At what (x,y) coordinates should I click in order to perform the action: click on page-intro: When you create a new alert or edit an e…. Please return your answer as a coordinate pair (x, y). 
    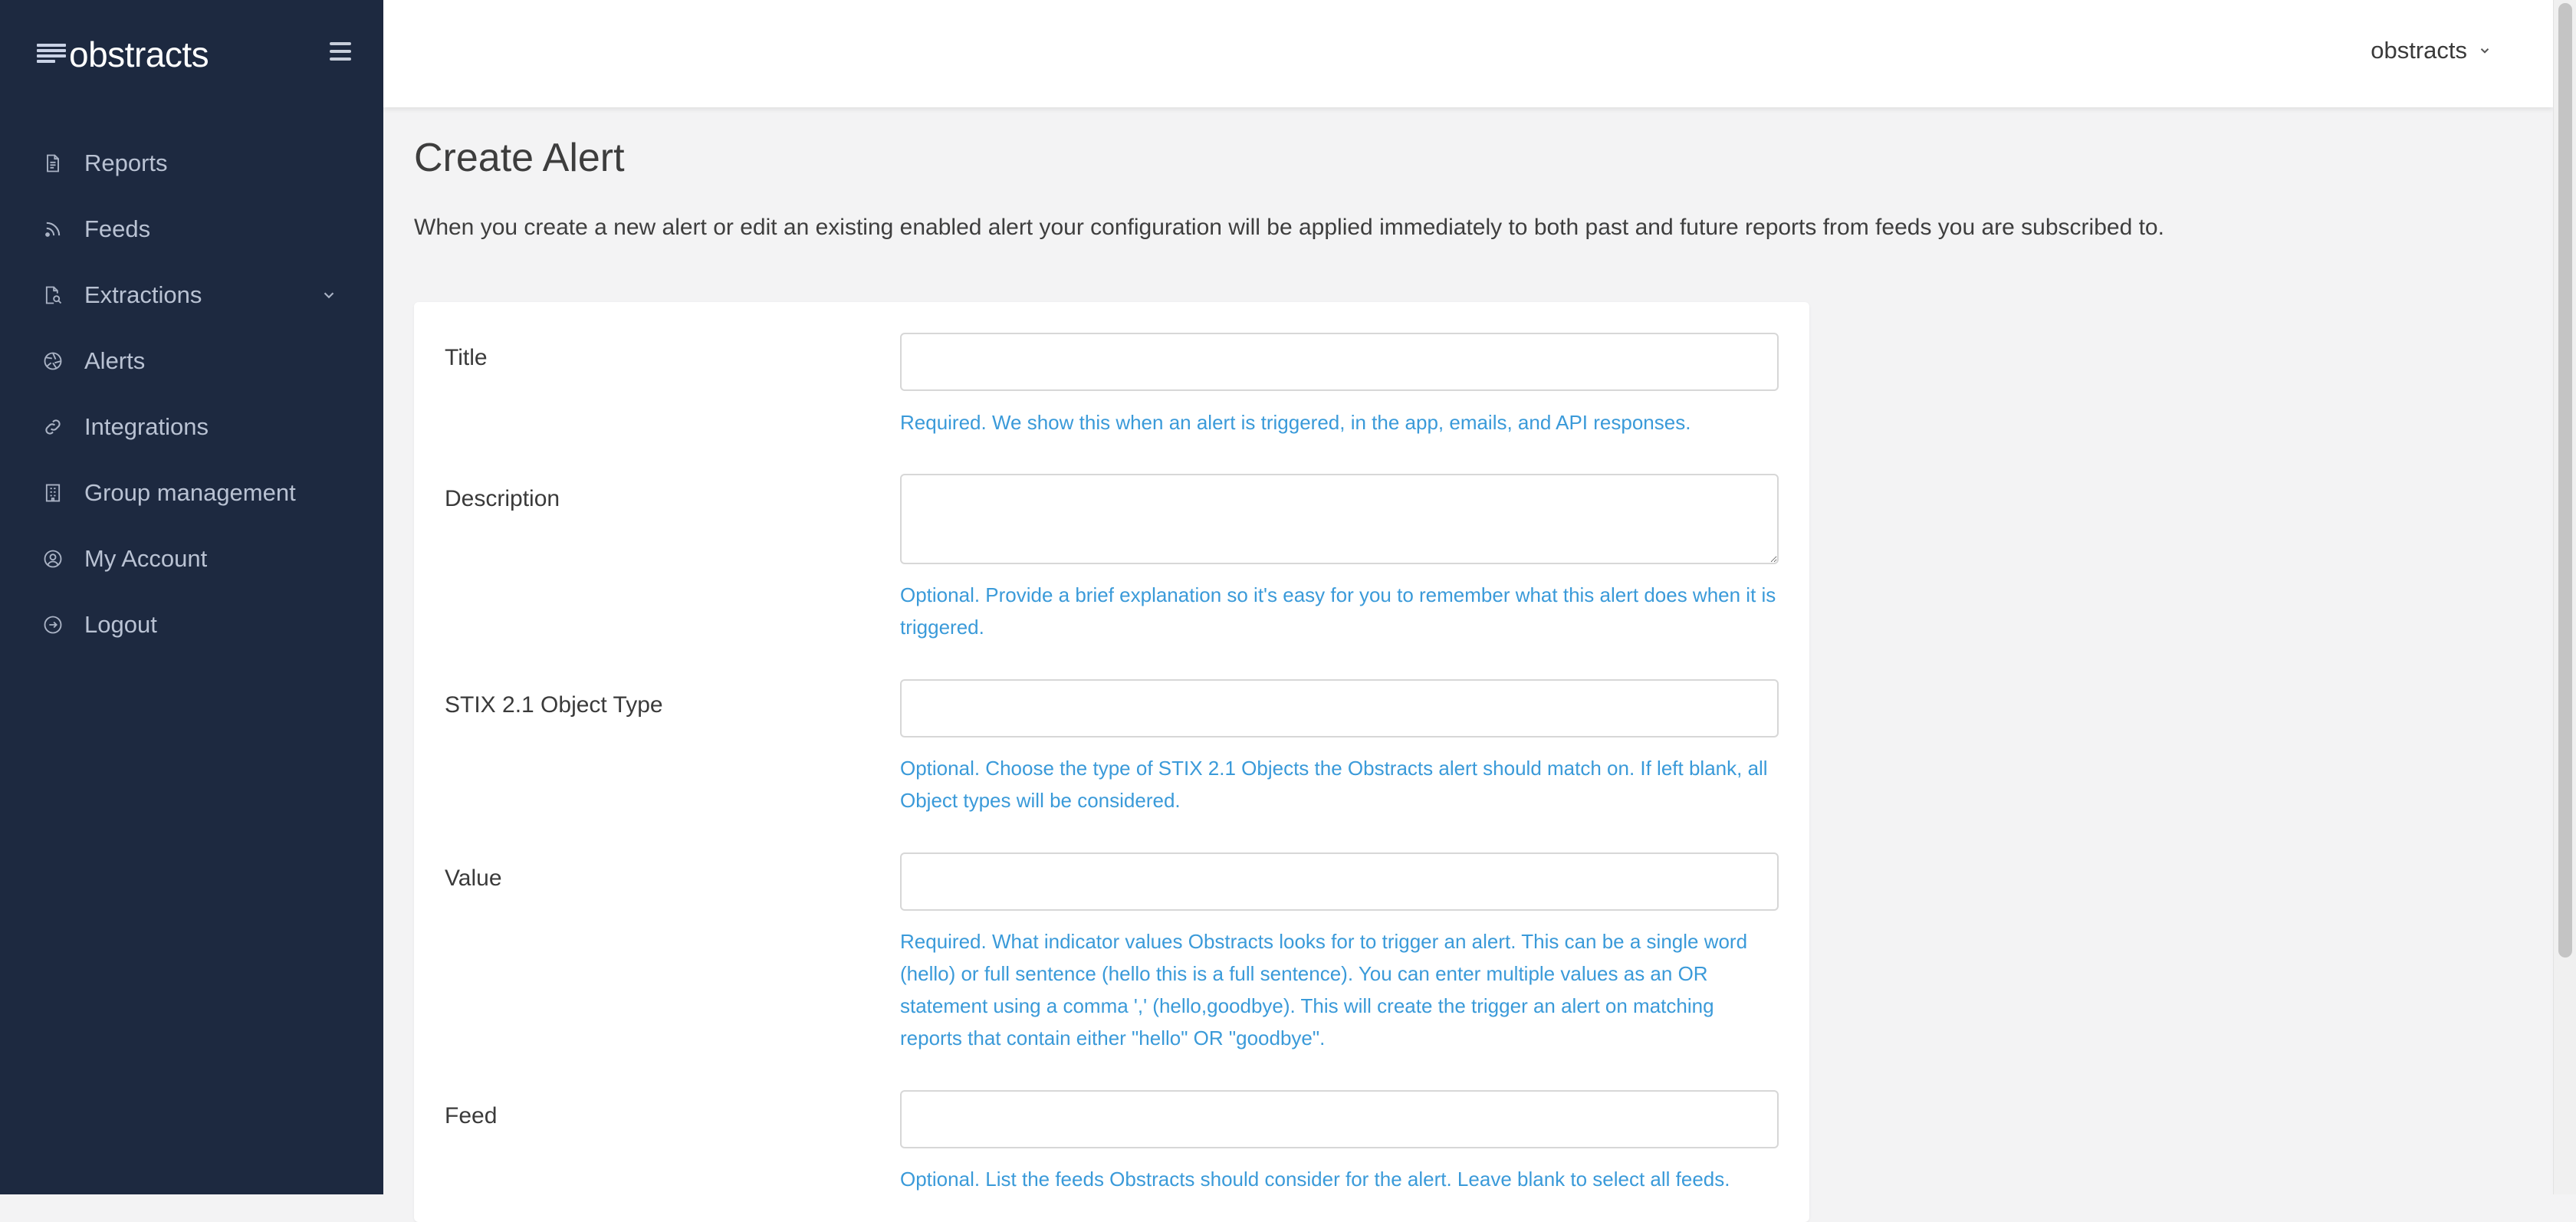
    Looking at the image, I should click on (1289, 227).